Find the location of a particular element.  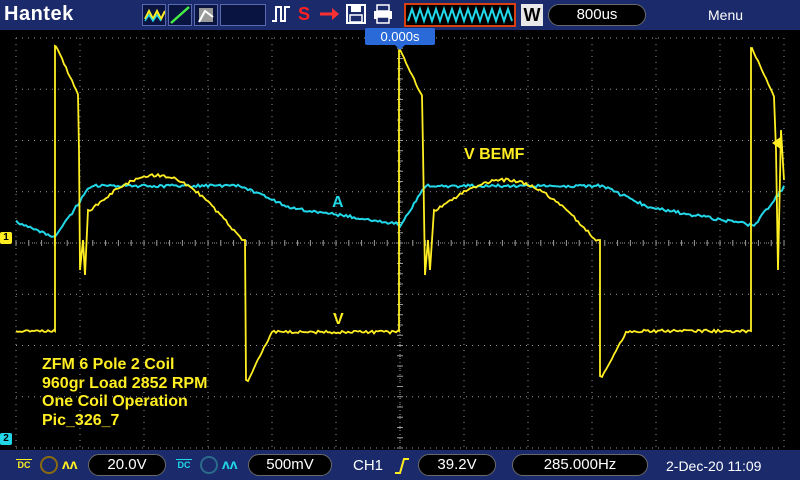

current-label: A is located at coordinates (338, 203).